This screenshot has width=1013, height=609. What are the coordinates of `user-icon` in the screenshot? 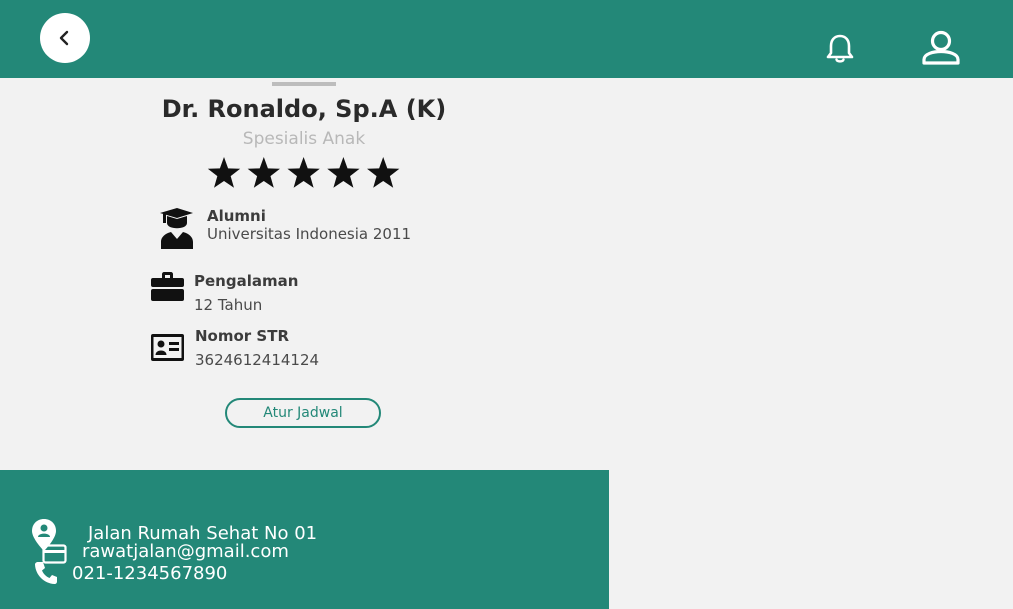 It's located at (941, 48).